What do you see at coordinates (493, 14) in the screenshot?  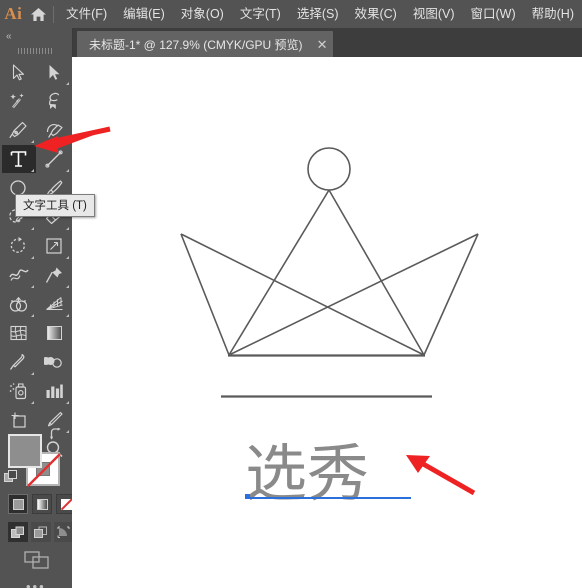 I see `menu-window: 窗口(W)` at bounding box center [493, 14].